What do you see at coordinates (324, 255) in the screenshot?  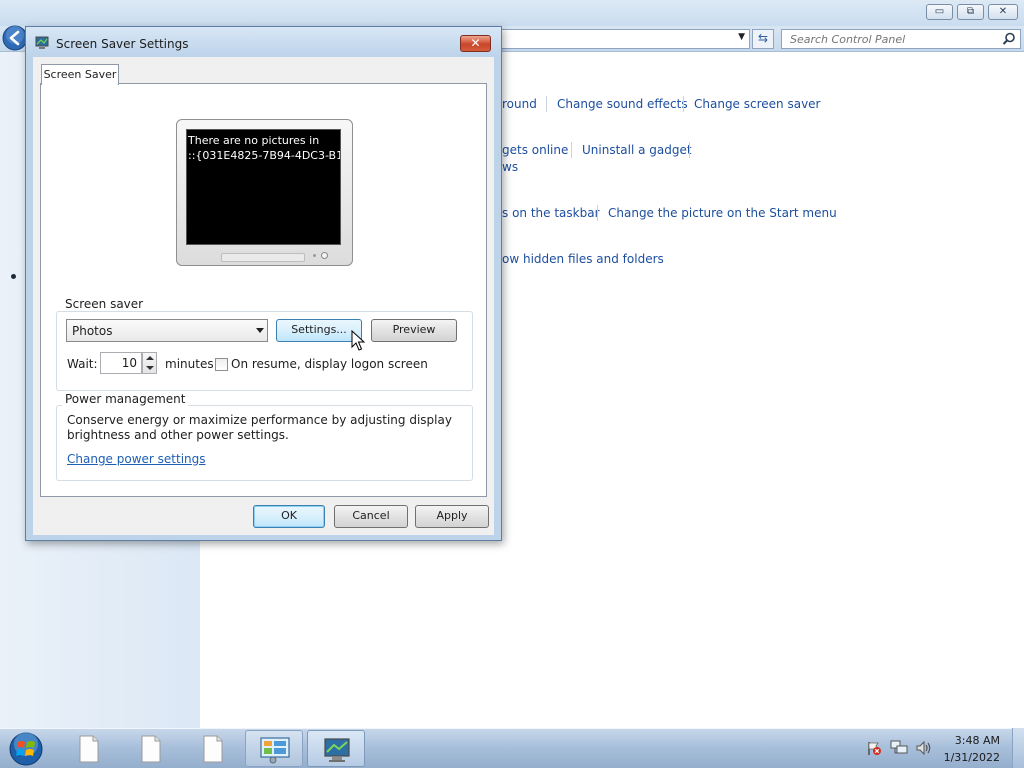 I see `monitor-power-icon` at bounding box center [324, 255].